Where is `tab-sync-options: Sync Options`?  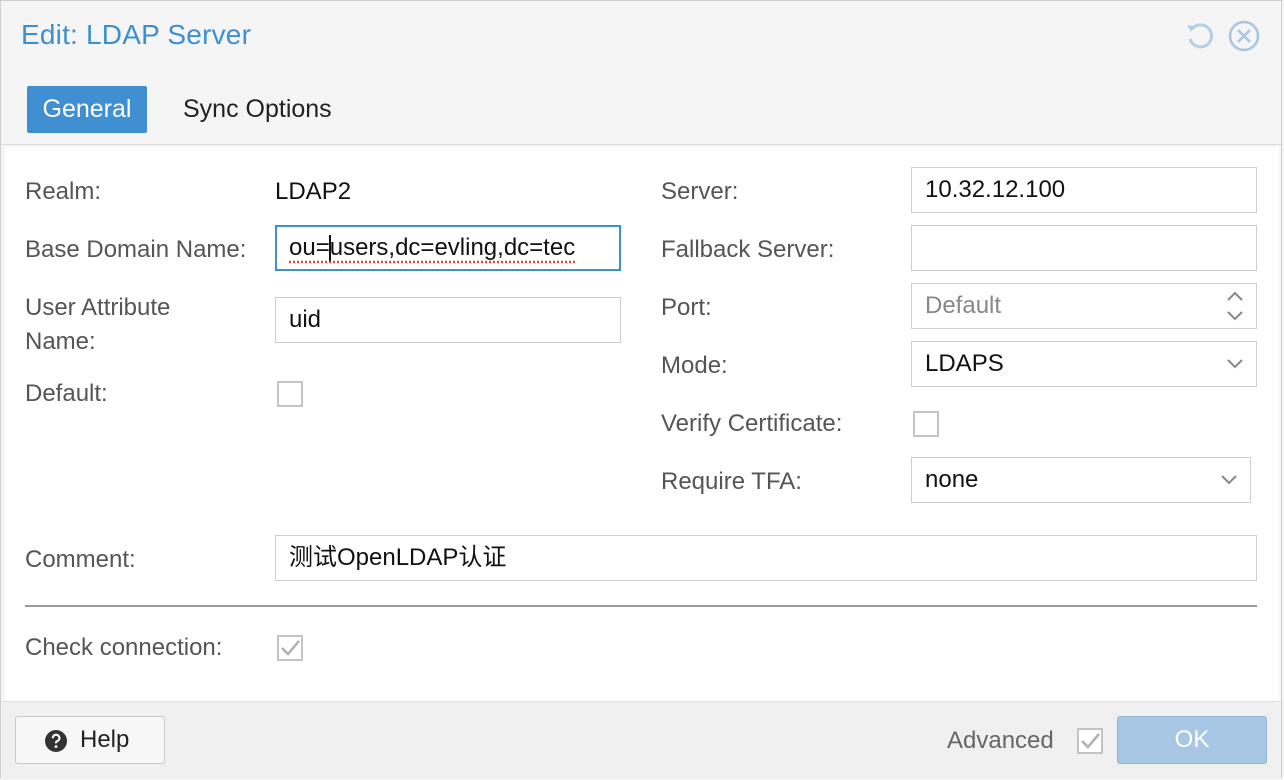
tab-sync-options: Sync Options is located at coordinates (257, 109).